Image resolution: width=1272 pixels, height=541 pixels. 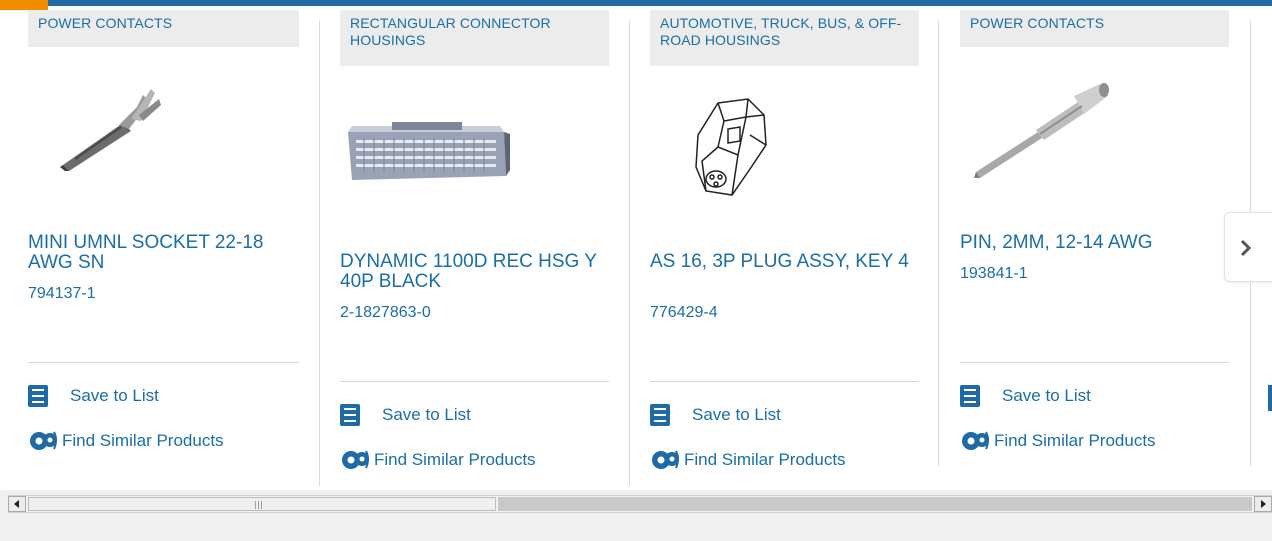 What do you see at coordinates (17, 504) in the screenshot?
I see `scroll-left-button` at bounding box center [17, 504].